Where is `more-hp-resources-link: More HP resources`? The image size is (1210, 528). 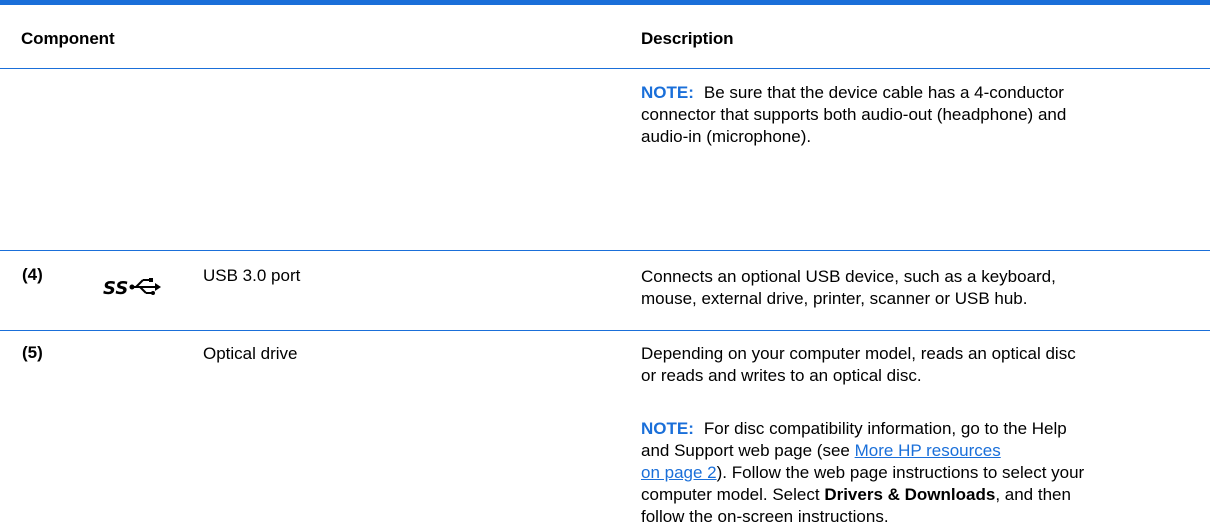 more-hp-resources-link: More HP resources is located at coordinates (928, 450).